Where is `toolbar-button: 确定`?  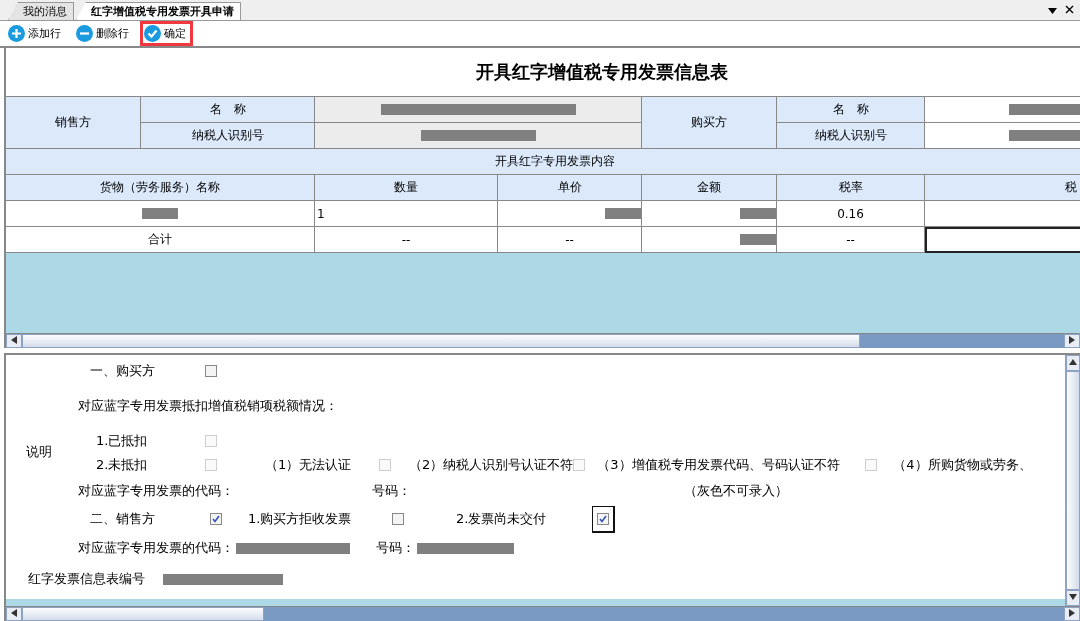 toolbar-button: 确定 is located at coordinates (166, 33).